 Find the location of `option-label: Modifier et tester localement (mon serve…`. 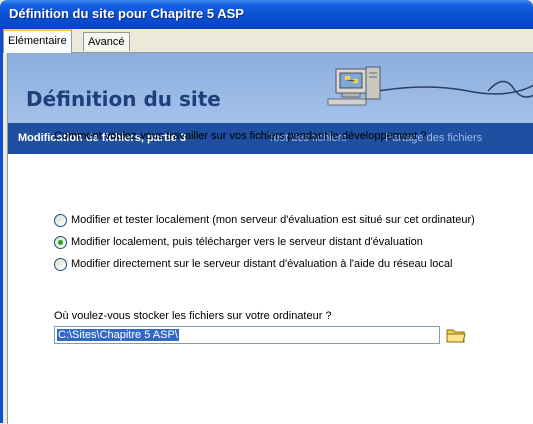

option-label: Modifier et tester localement (mon serve… is located at coordinates (273, 220).